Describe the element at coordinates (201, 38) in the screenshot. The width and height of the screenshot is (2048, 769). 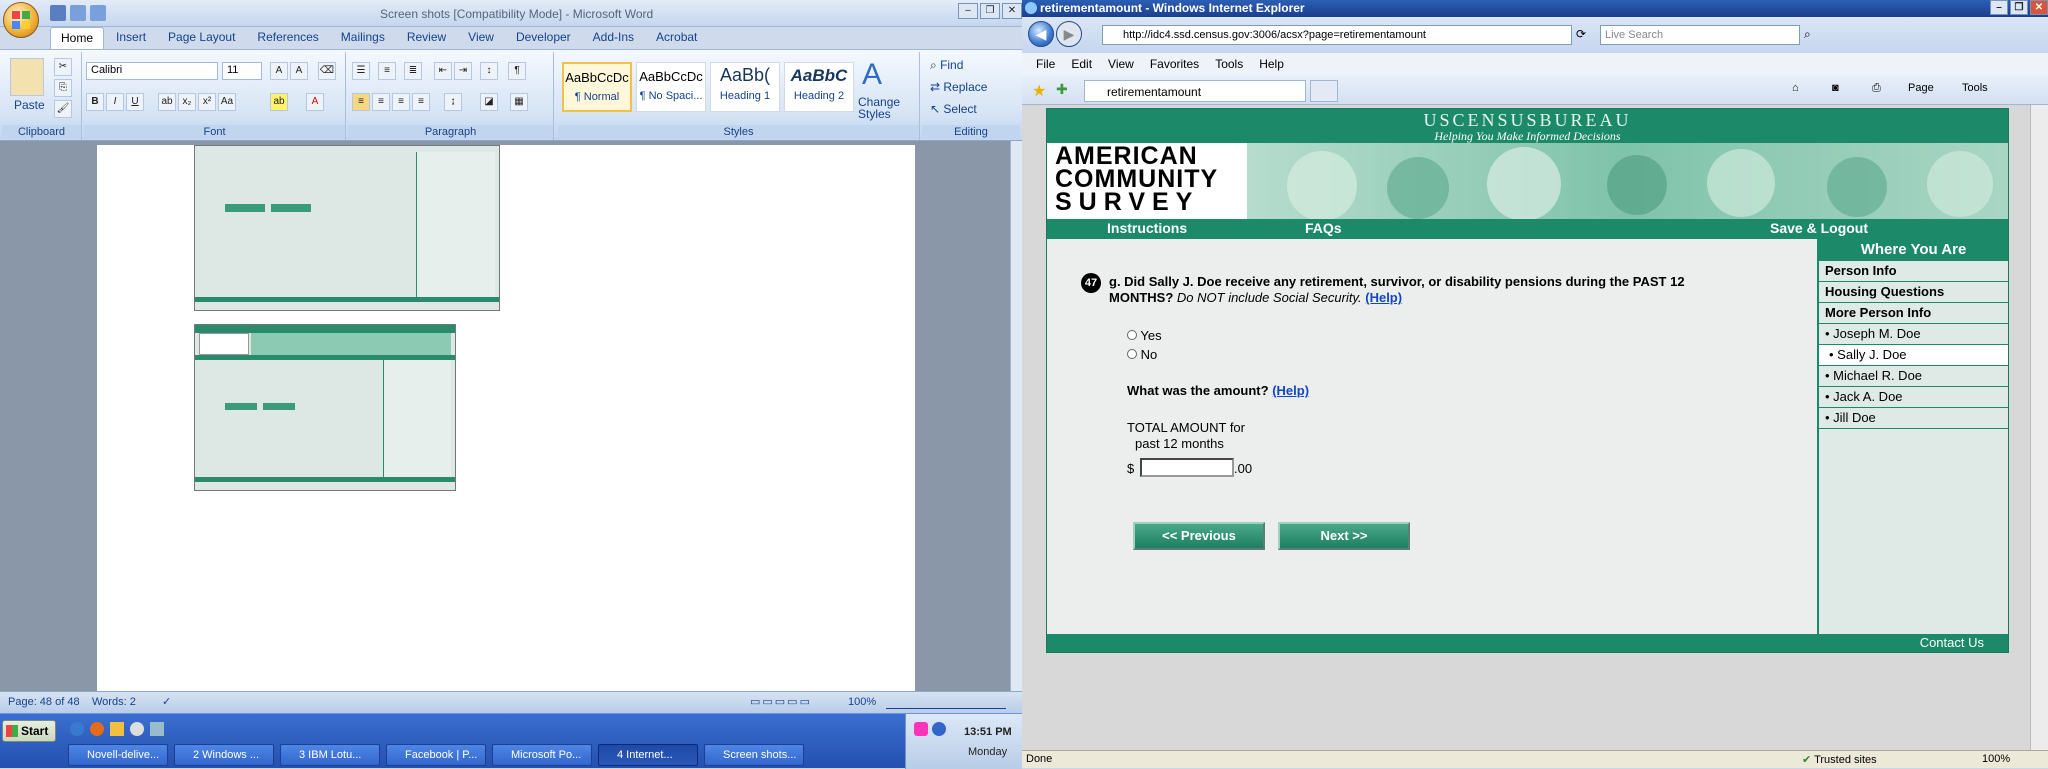
I see `tab-page-layout: Page Layout` at that location.